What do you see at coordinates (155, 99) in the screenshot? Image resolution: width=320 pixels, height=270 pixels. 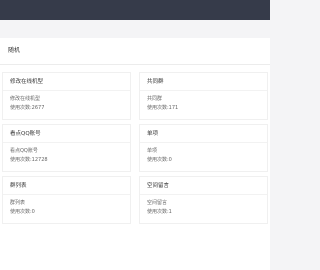 I see `tool-card-description: 共同群` at bounding box center [155, 99].